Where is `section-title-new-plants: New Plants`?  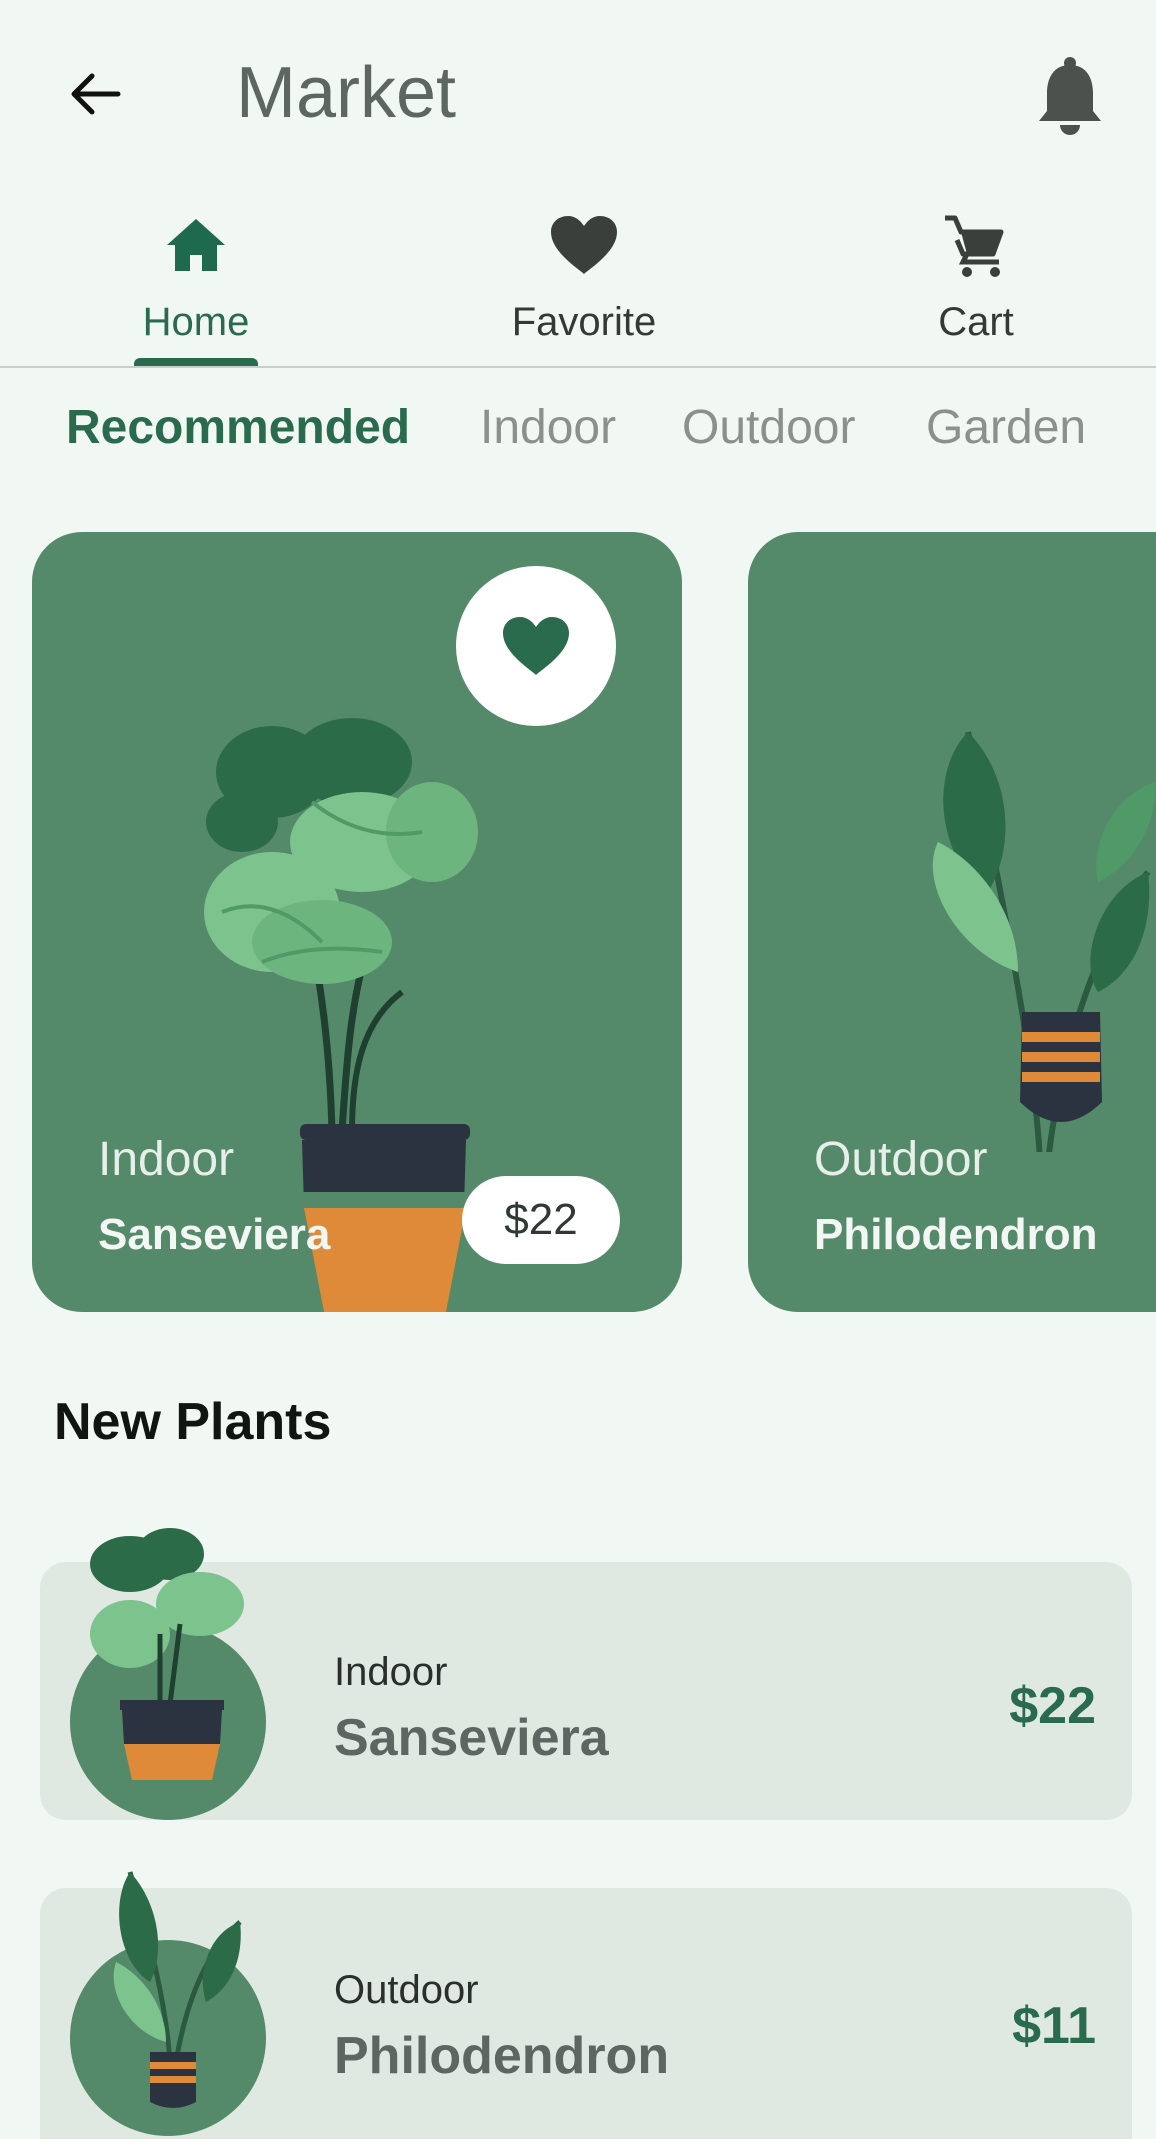
section-title-new-plants: New Plants is located at coordinates (193, 1422).